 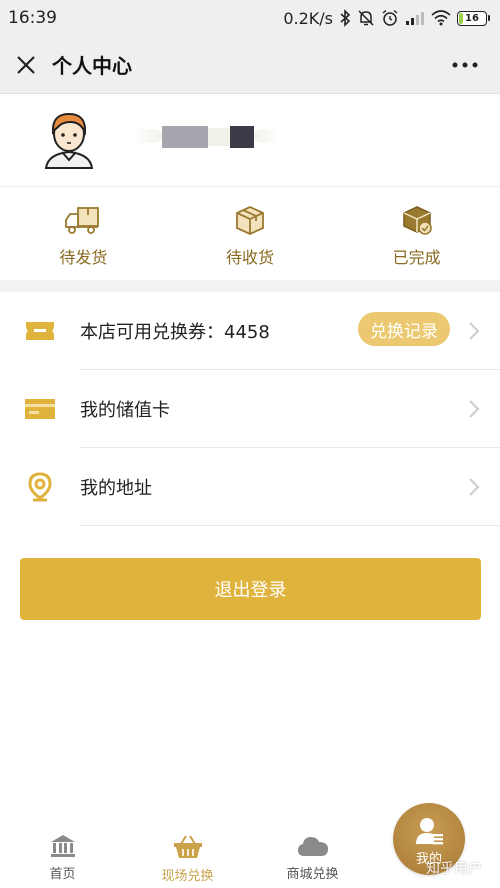 I want to click on bluetooth-icon, so click(x=345, y=18).